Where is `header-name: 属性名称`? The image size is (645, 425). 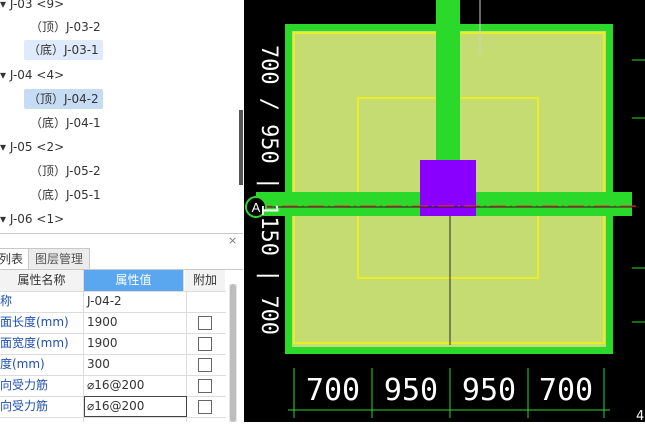
header-name: 属性名称 is located at coordinates (42, 280).